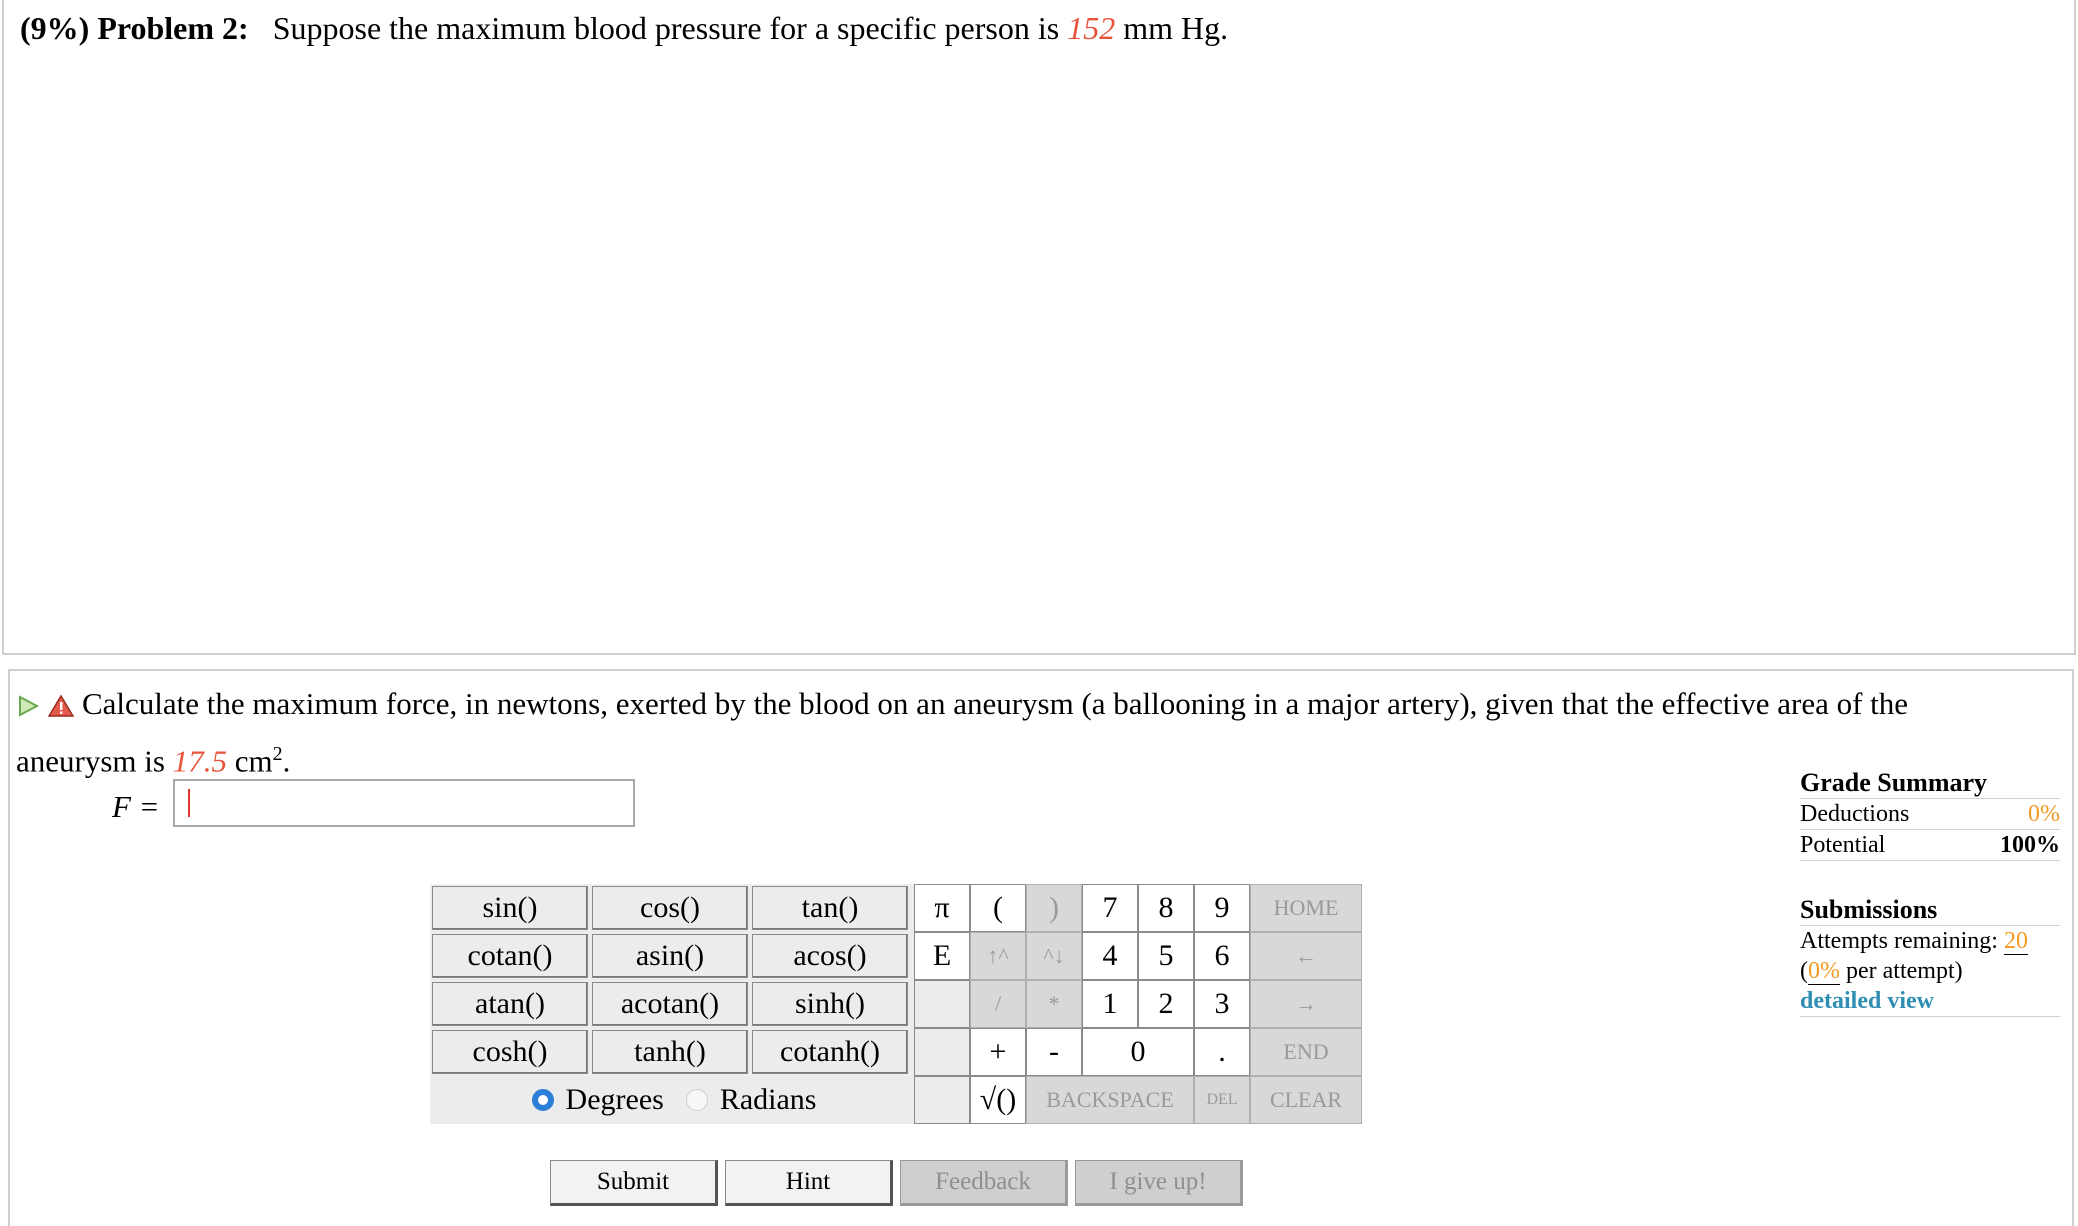 The width and height of the screenshot is (2078, 1226). I want to click on key-cotan: cotan(), so click(510, 956).